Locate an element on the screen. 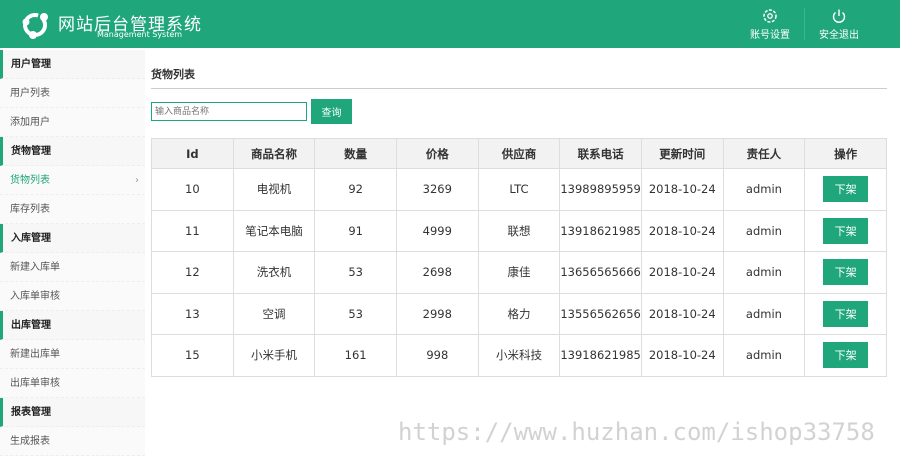 The image size is (900, 475). table-cell: 10 is located at coordinates (192, 189).